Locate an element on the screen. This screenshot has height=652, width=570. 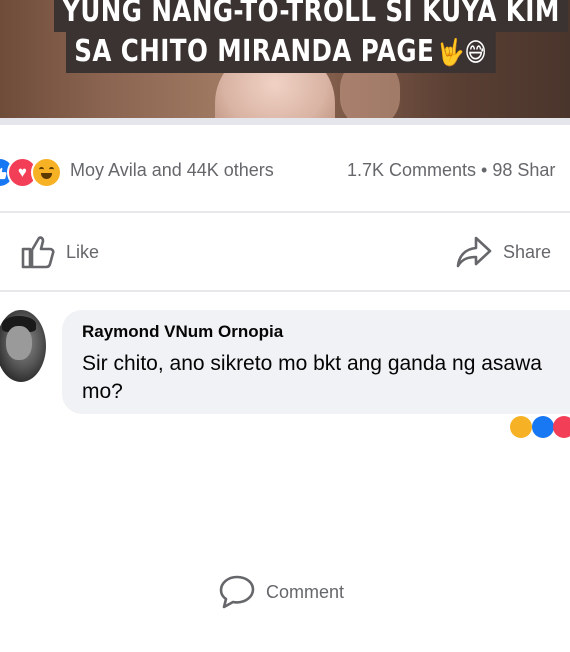
commenter-avatar is located at coordinates (23, 346).